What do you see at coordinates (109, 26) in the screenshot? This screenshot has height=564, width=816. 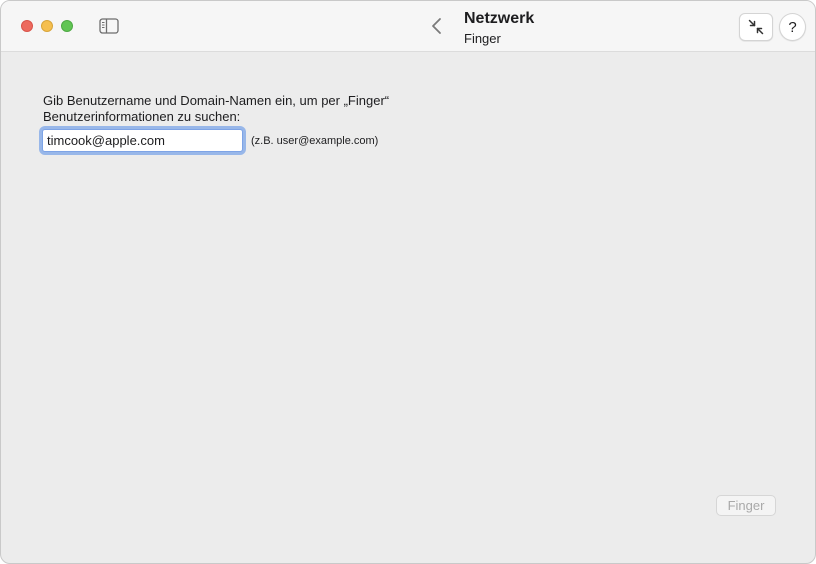 I see `sidebar-icon` at bounding box center [109, 26].